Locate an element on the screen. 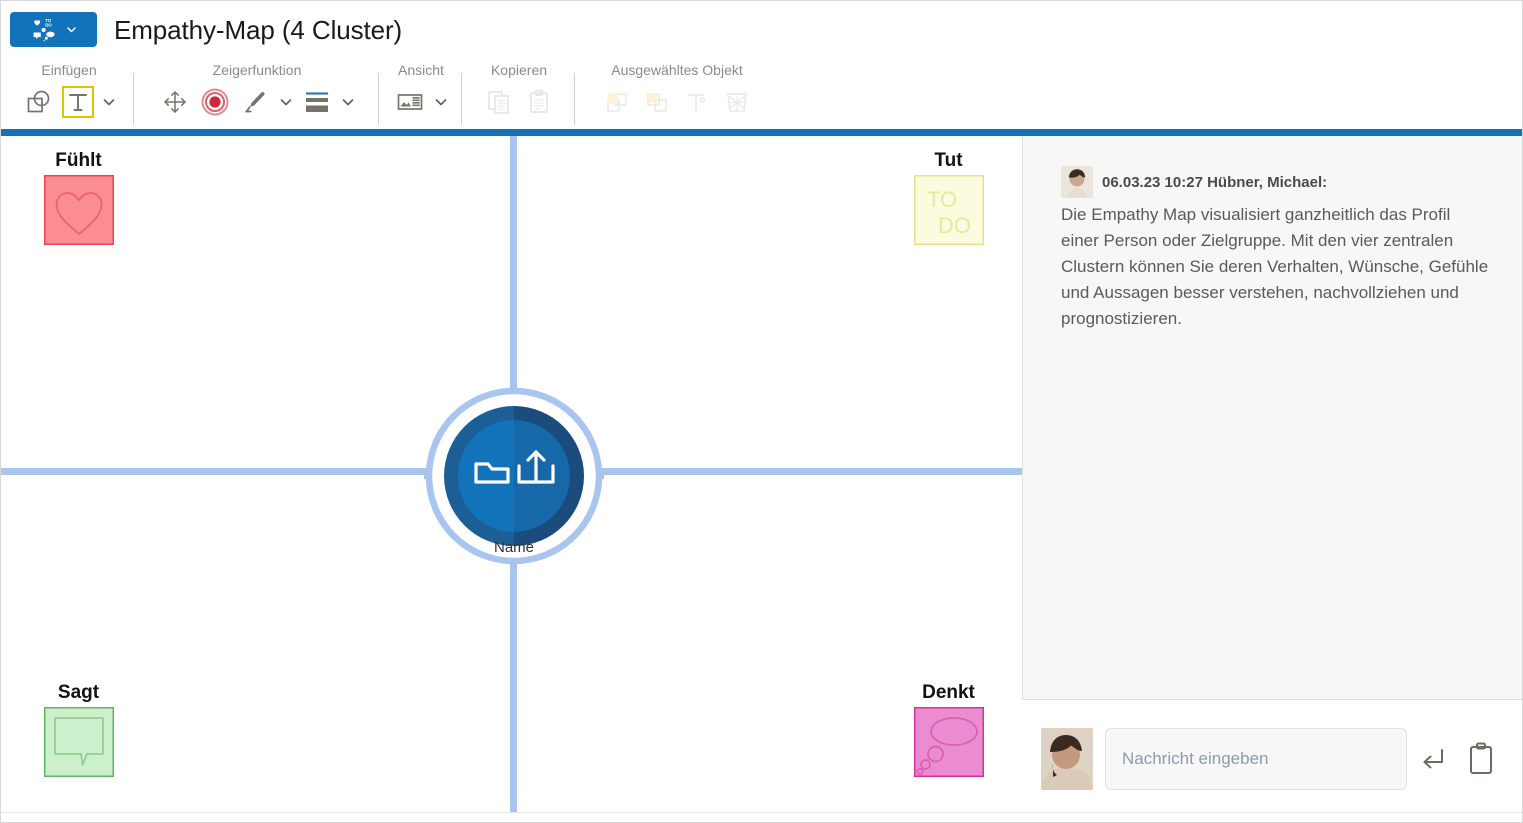 The width and height of the screenshot is (1523, 823). send-to-back-icon is located at coordinates (657, 102).